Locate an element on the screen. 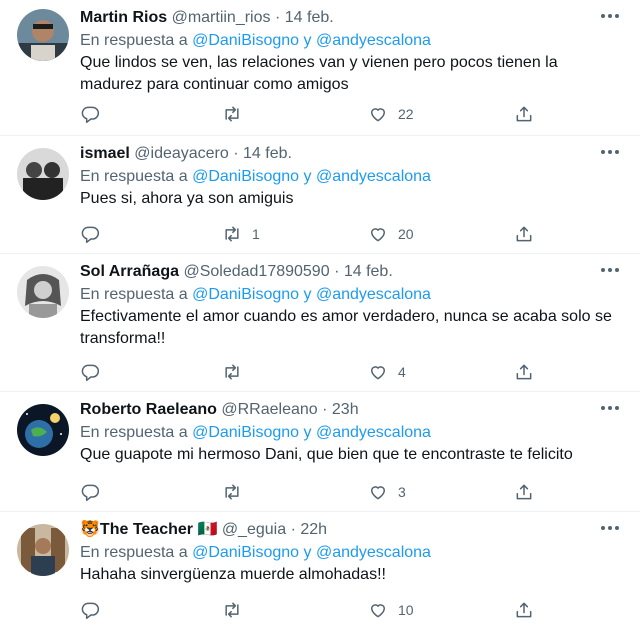 This screenshot has width=640, height=628. action-bar: 3 is located at coordinates (315, 492).